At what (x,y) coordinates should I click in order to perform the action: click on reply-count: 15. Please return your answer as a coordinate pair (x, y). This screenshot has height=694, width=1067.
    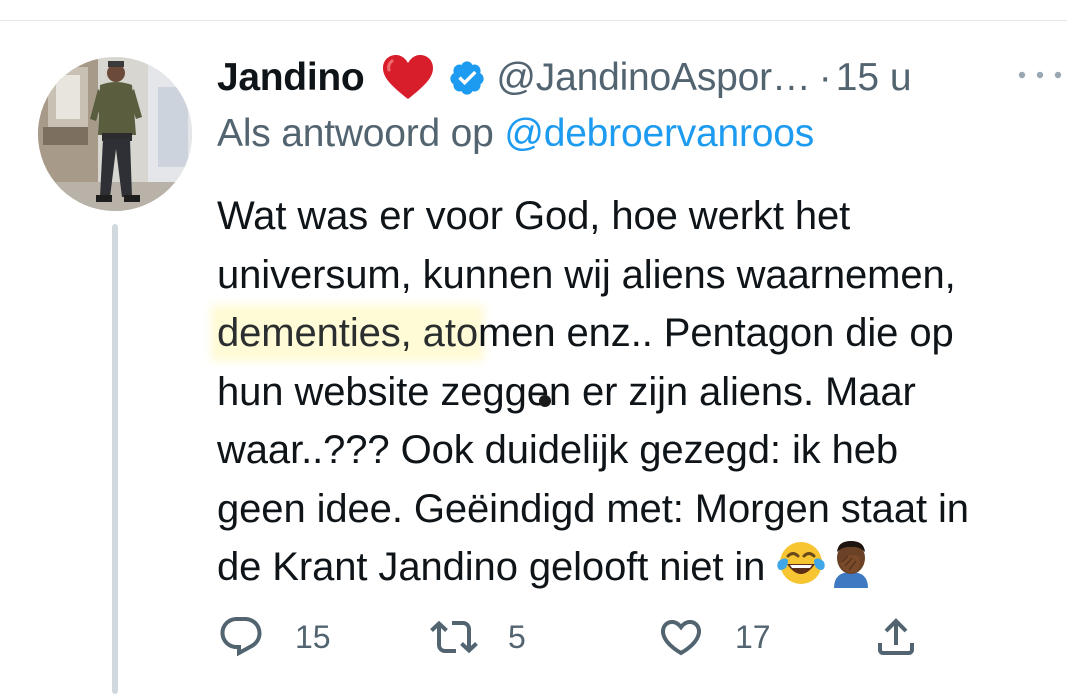
    Looking at the image, I should click on (313, 636).